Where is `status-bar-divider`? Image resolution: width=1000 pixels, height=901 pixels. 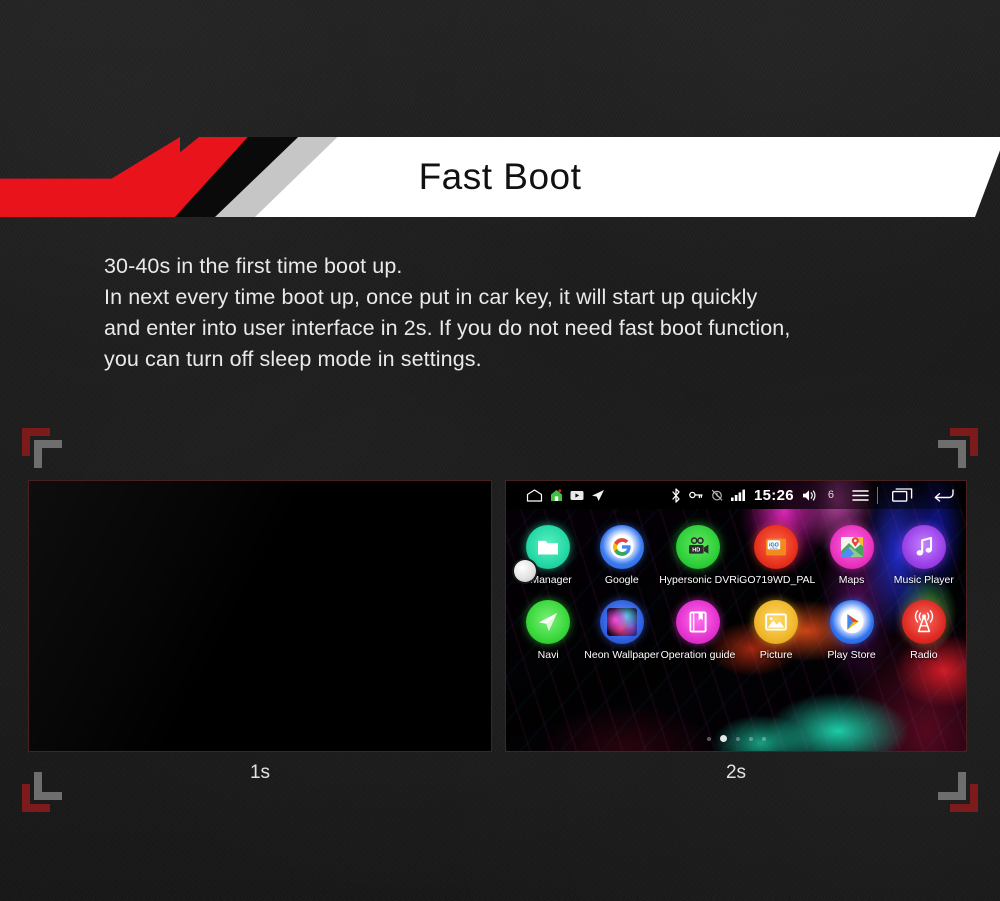 status-bar-divider is located at coordinates (877, 495).